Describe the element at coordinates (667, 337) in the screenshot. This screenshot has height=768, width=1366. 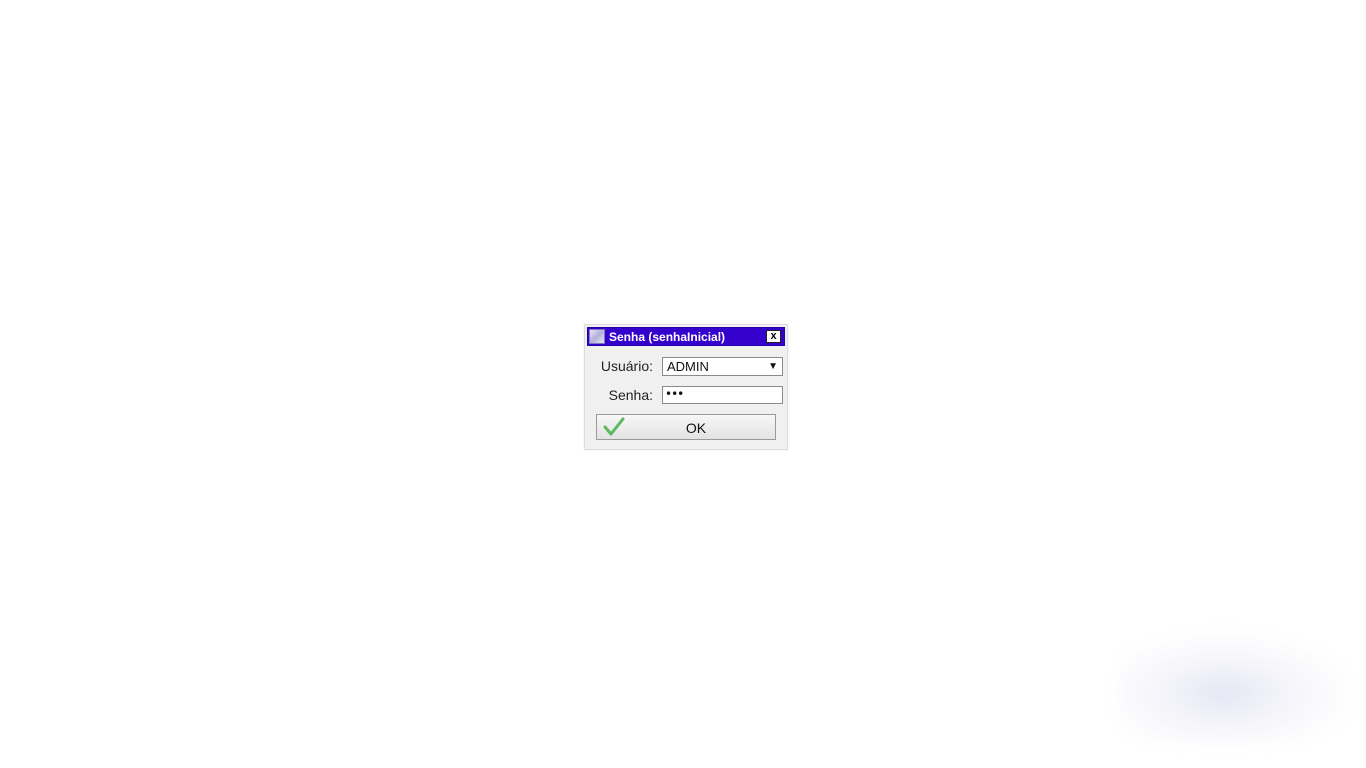
I see `dialog-title: Senha (senhaInicial)` at that location.